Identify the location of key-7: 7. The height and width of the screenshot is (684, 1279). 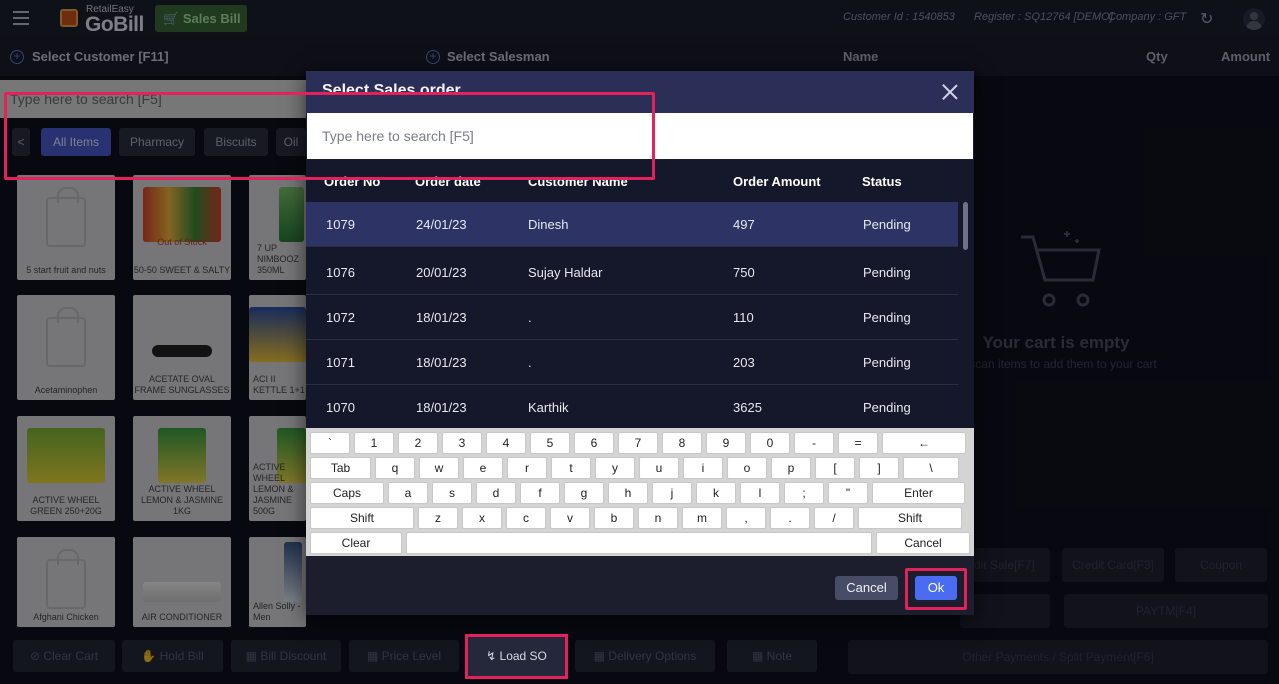
(638, 443).